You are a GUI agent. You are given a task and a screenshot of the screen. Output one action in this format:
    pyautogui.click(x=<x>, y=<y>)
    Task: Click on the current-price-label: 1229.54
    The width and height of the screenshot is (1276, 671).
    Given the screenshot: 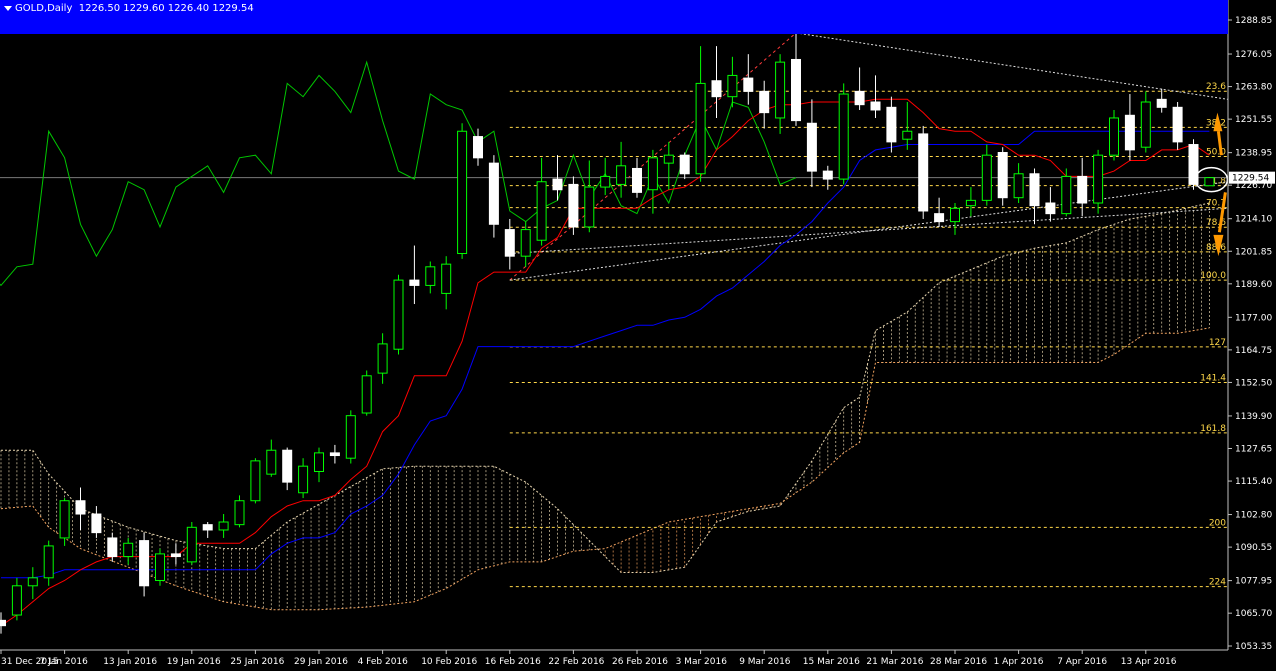 What is the action you would take?
    pyautogui.click(x=1250, y=179)
    